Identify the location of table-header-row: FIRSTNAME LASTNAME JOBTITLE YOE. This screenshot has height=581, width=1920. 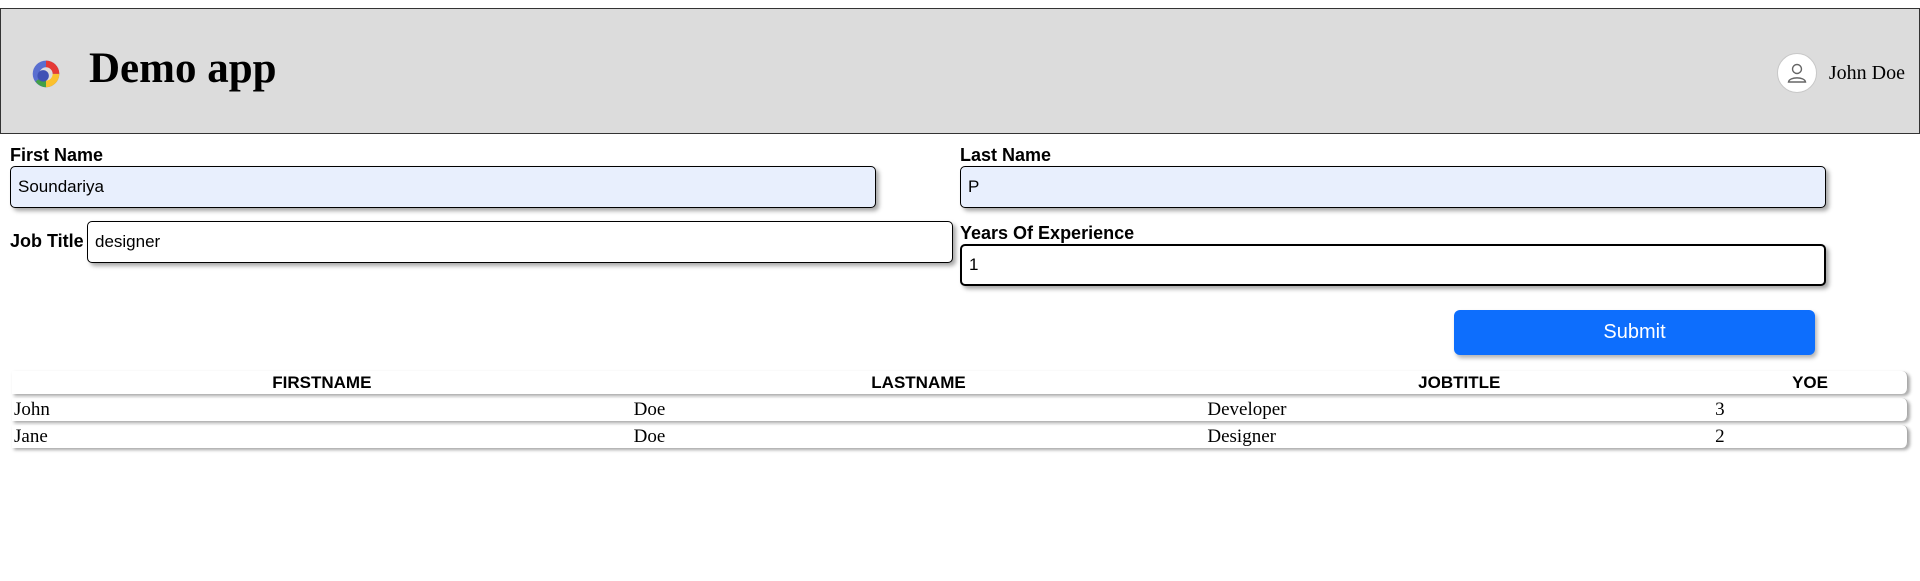
(960, 382).